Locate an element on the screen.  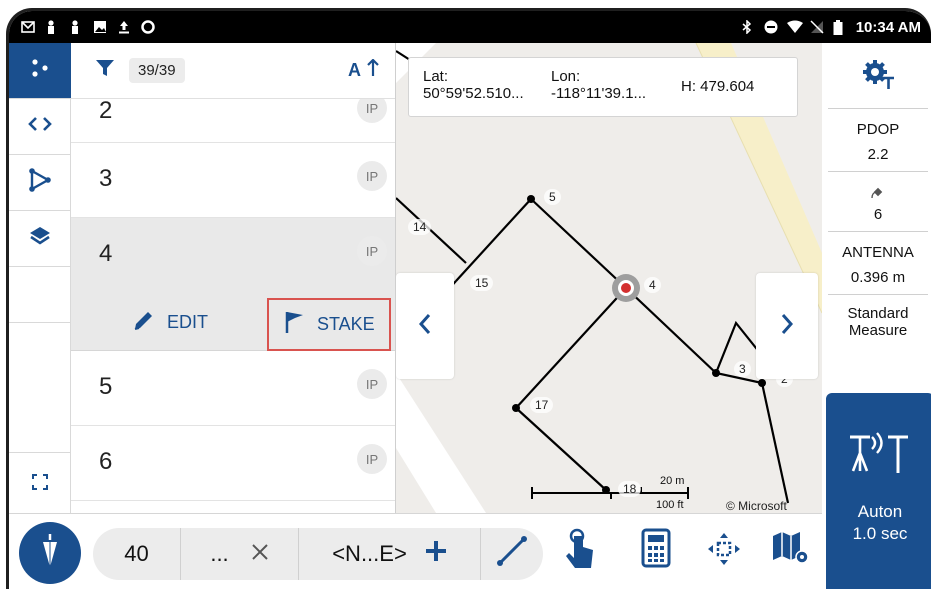
measure-mode-readout: Standard Measure is located at coordinates (878, 317).